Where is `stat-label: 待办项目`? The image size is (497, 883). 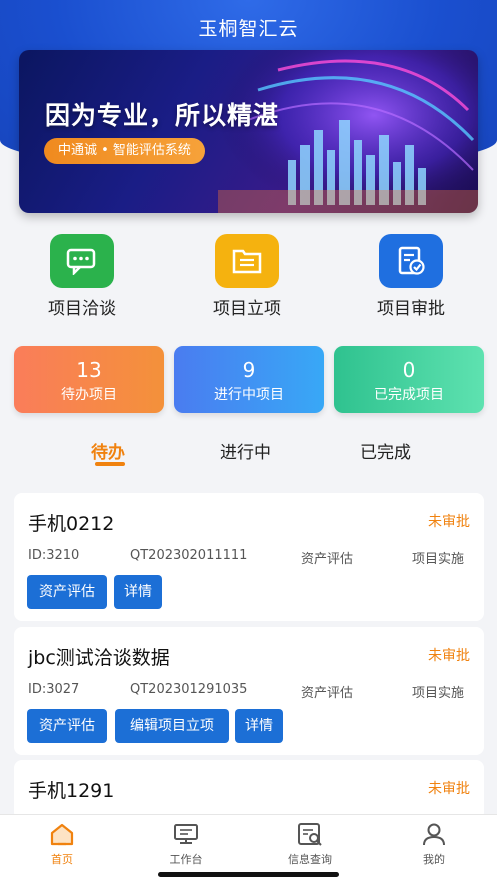 stat-label: 待办项目 is located at coordinates (89, 395).